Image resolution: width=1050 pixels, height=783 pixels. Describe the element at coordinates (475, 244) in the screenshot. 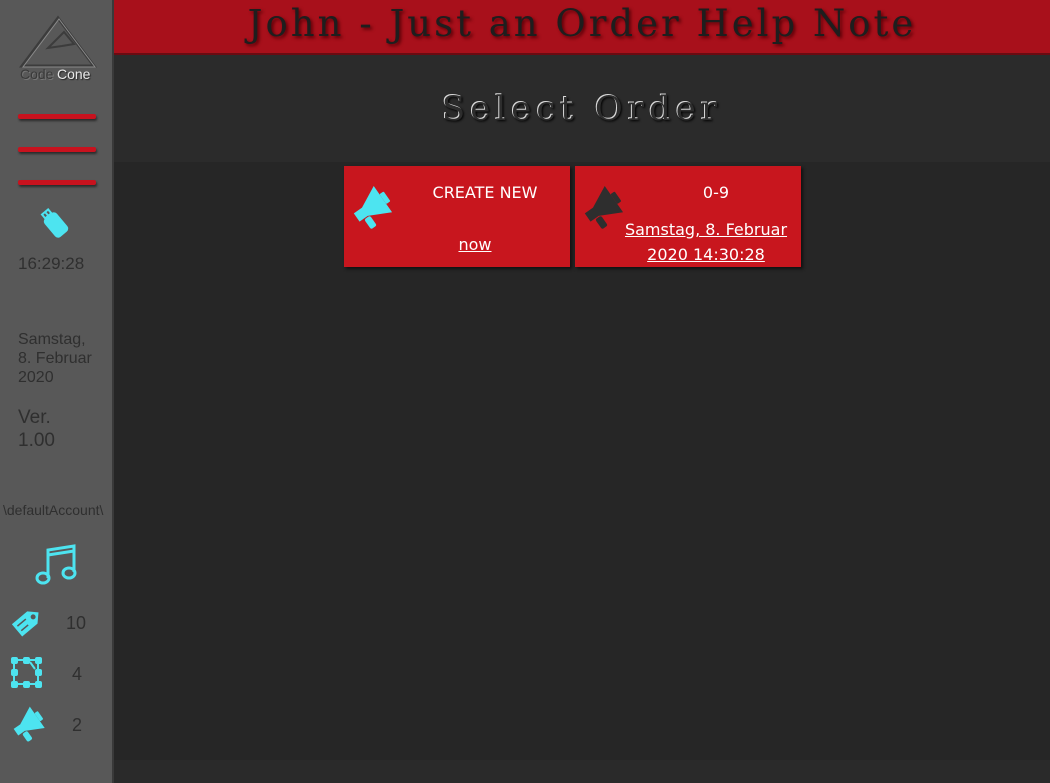

I see `create-new-link: now` at that location.